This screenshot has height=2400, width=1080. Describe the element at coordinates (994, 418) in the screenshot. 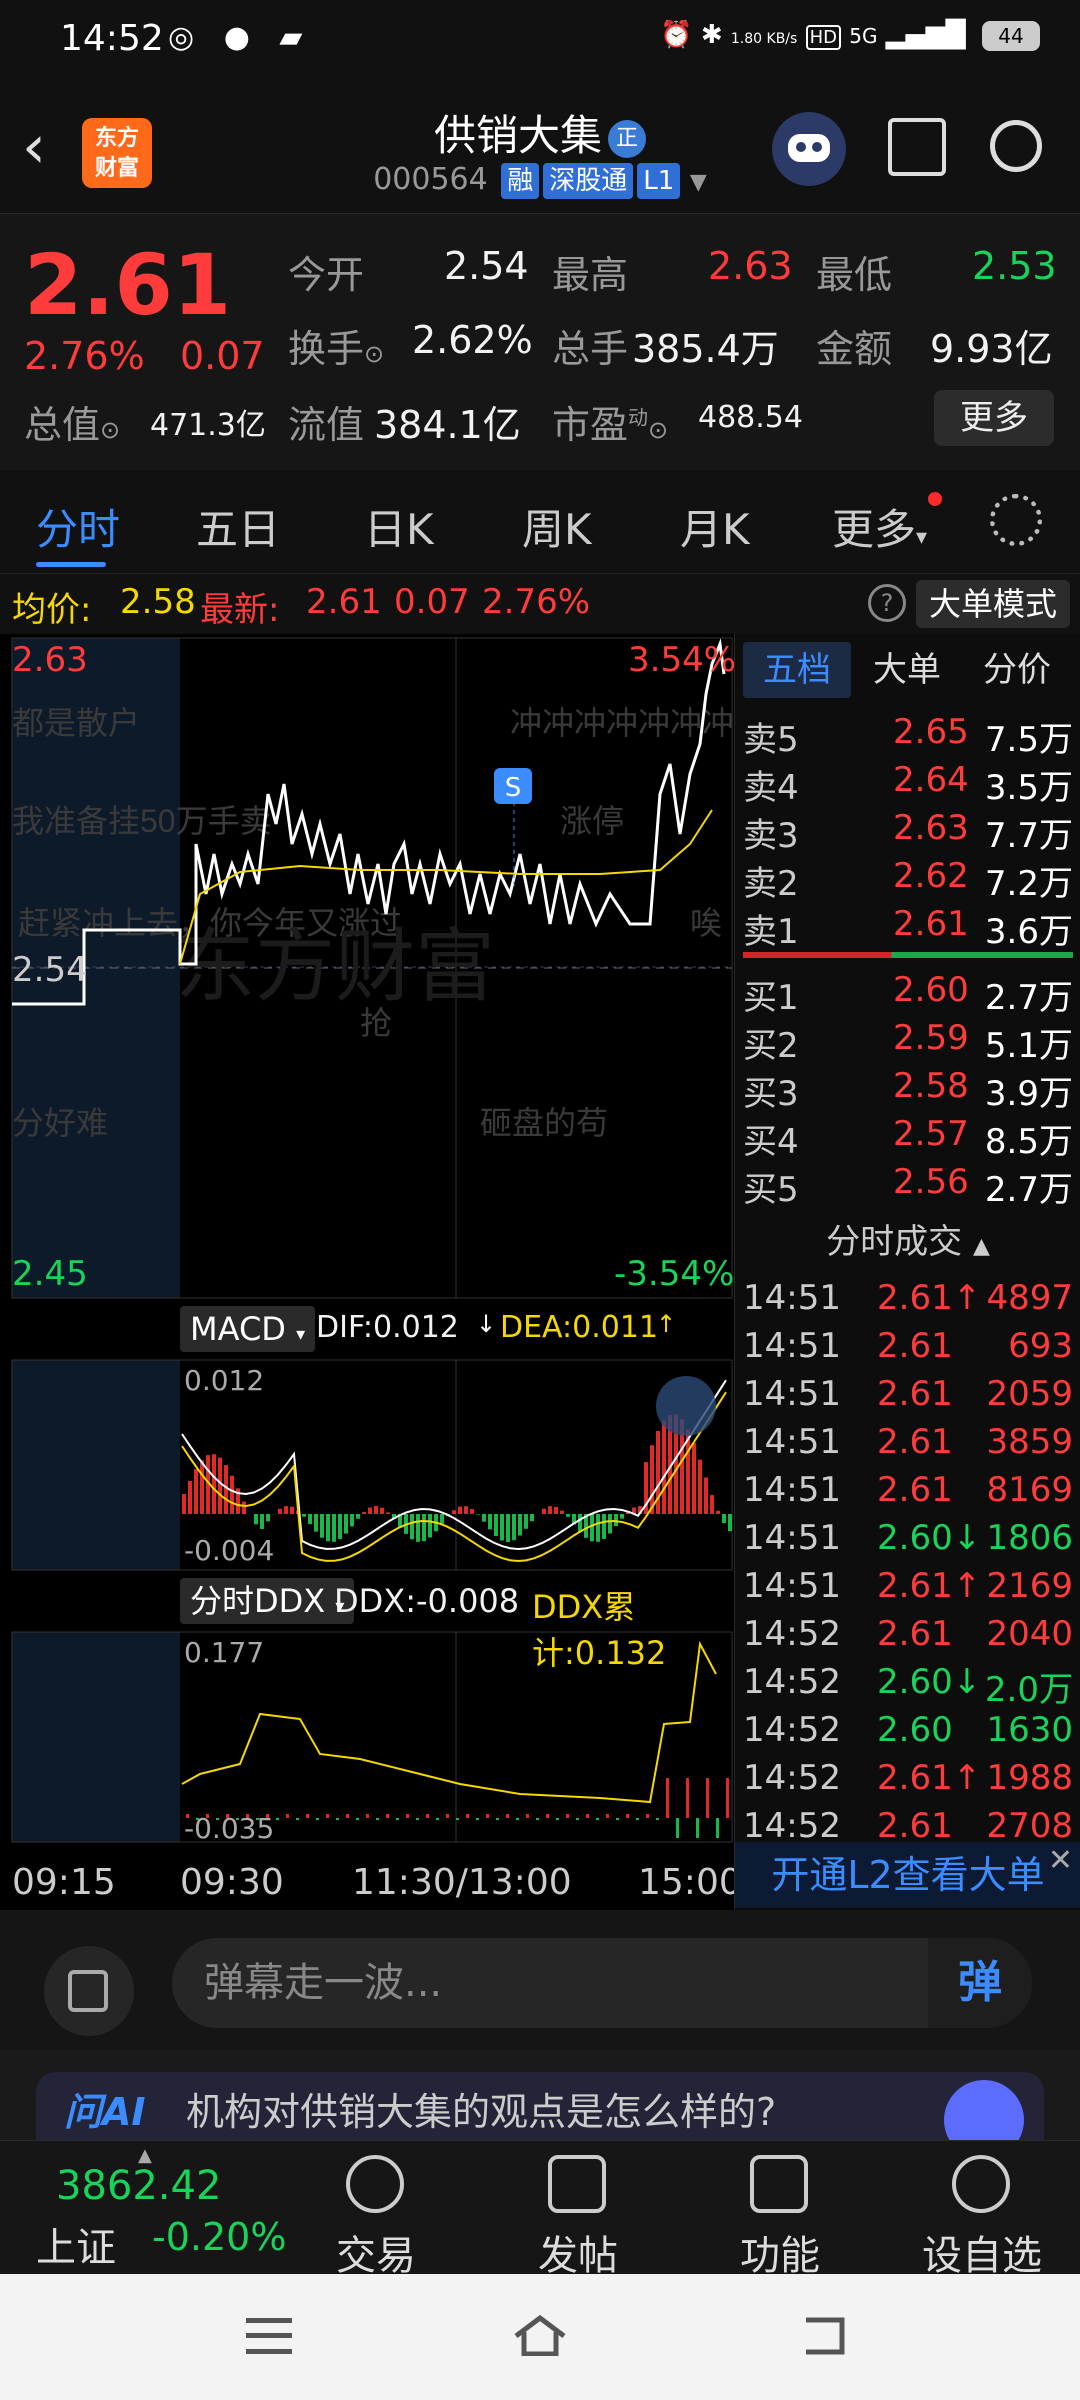

I see `more-button: 更多` at that location.